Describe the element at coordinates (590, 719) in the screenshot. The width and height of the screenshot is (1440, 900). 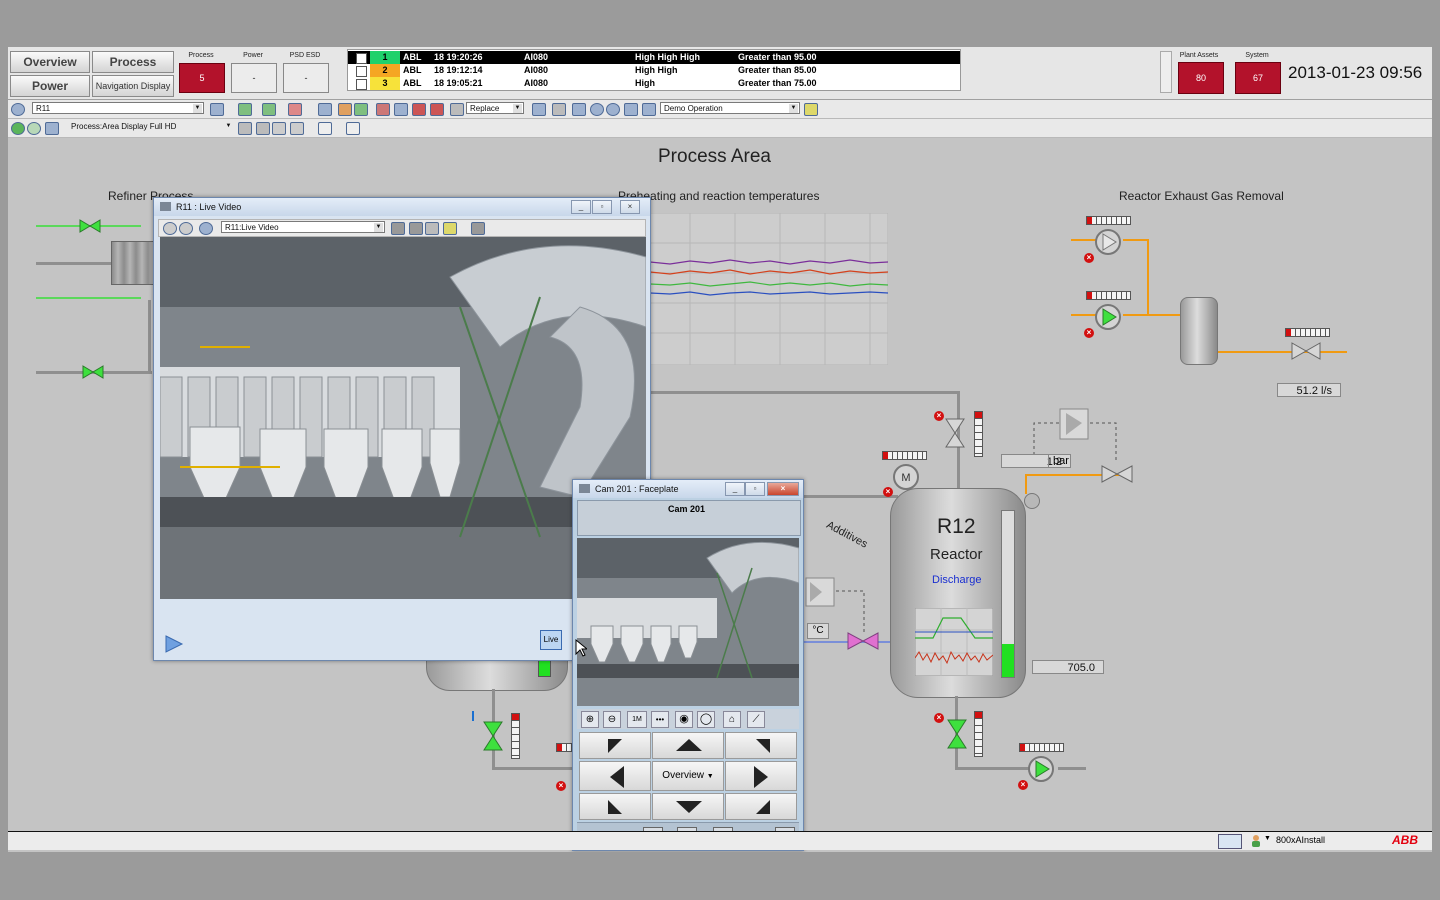
I see `zoom-in-icon: ⊕` at that location.